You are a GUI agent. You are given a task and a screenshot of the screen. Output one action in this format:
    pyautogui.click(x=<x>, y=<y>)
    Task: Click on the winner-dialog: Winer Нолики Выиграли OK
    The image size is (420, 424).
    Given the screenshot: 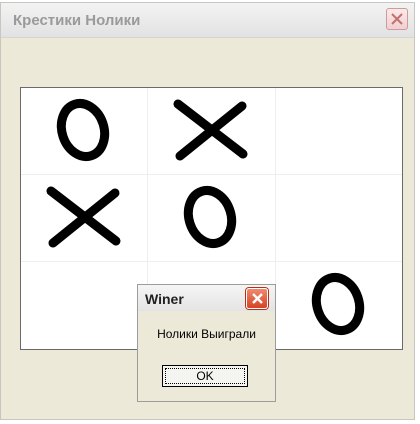 What is the action you would take?
    pyautogui.click(x=206, y=343)
    